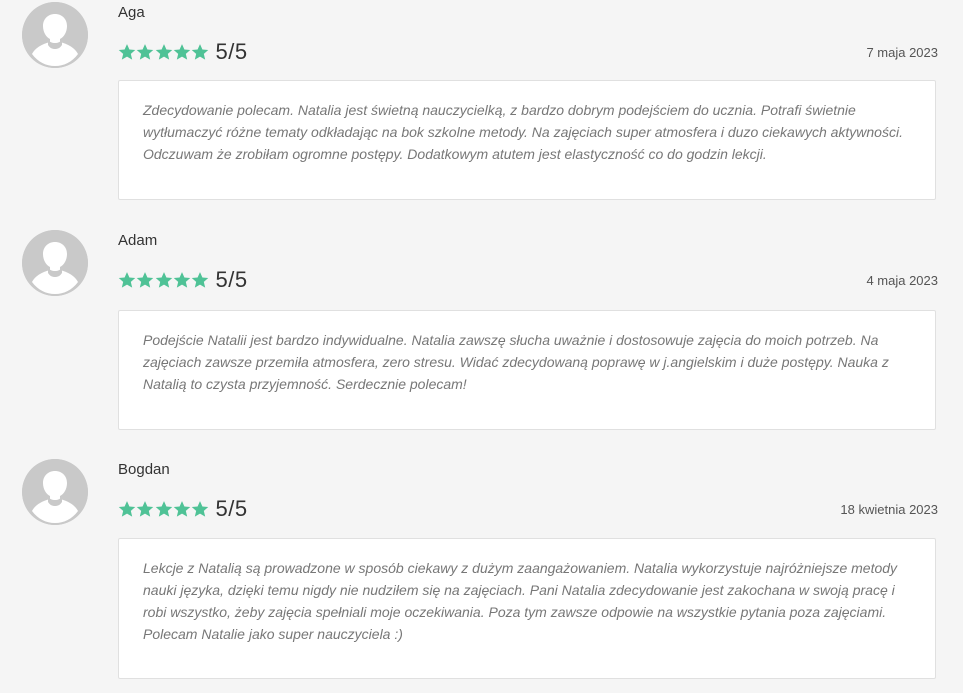  What do you see at coordinates (138, 240) in the screenshot?
I see `reviewer-name: Adam` at bounding box center [138, 240].